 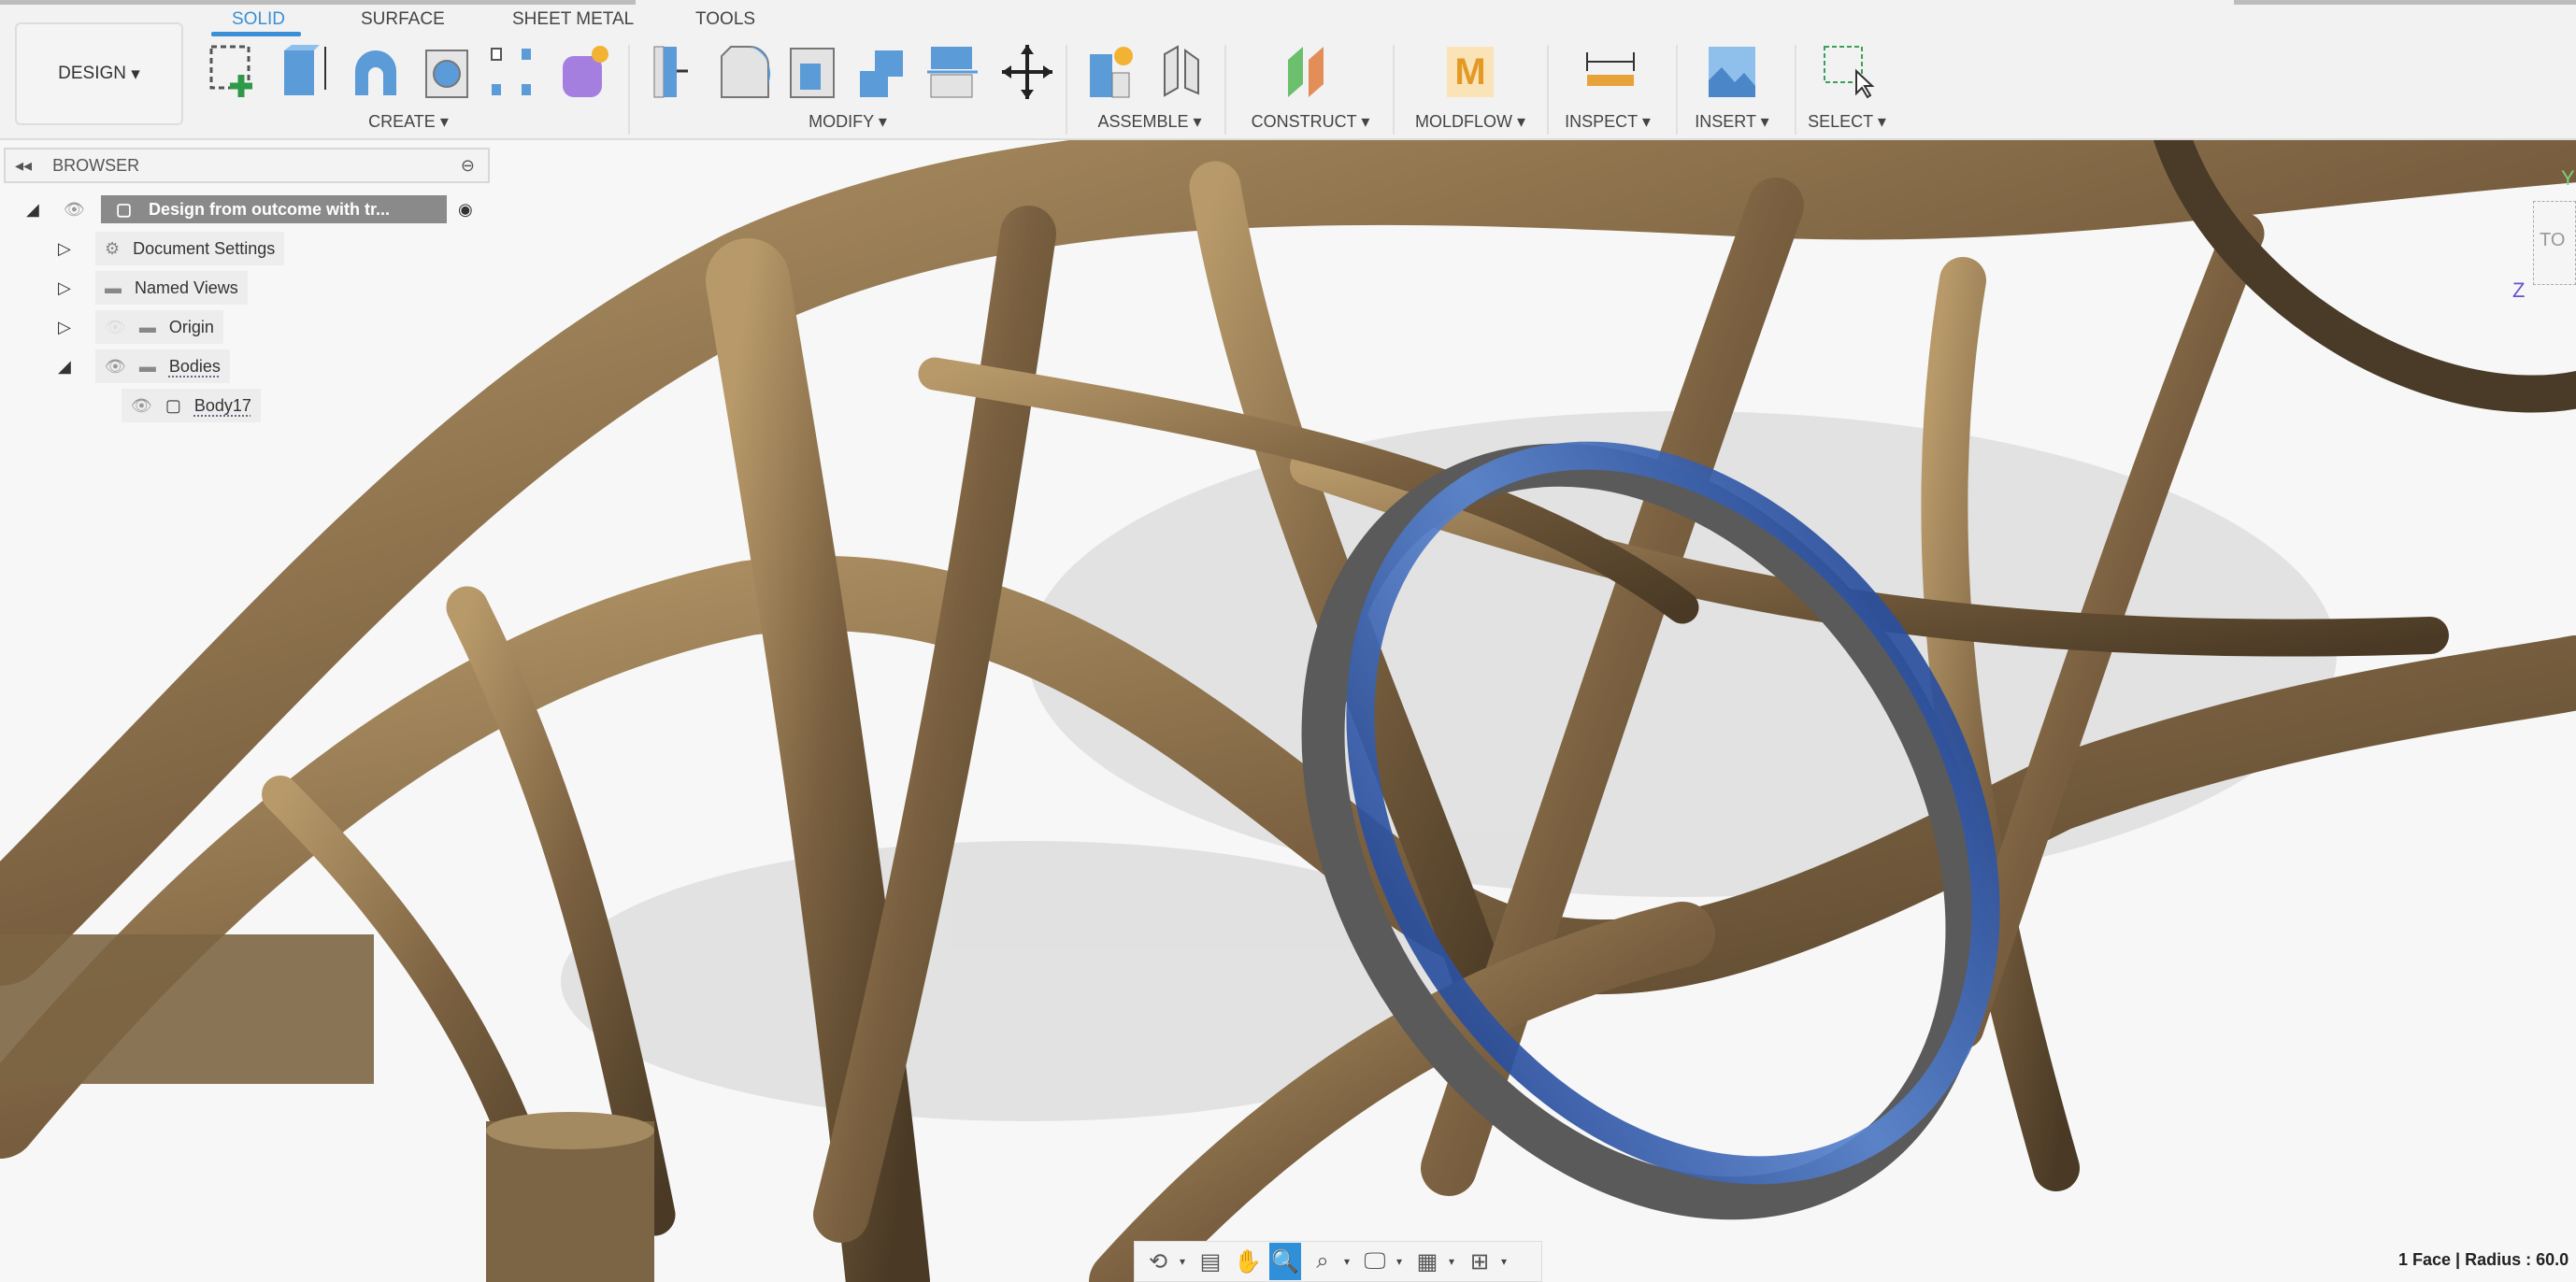 I want to click on viewcube-face-label: TO, so click(x=2553, y=240).